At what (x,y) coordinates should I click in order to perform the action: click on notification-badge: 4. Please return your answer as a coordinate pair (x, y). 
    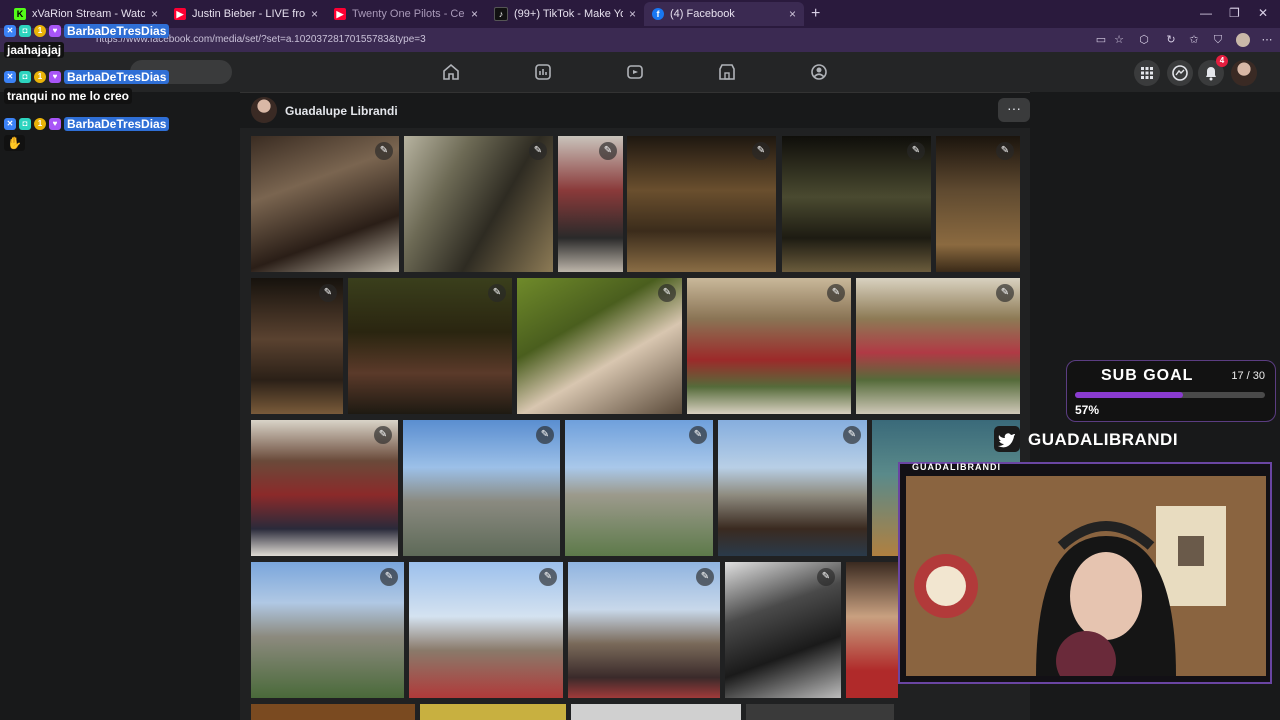
    Looking at the image, I should click on (1222, 61).